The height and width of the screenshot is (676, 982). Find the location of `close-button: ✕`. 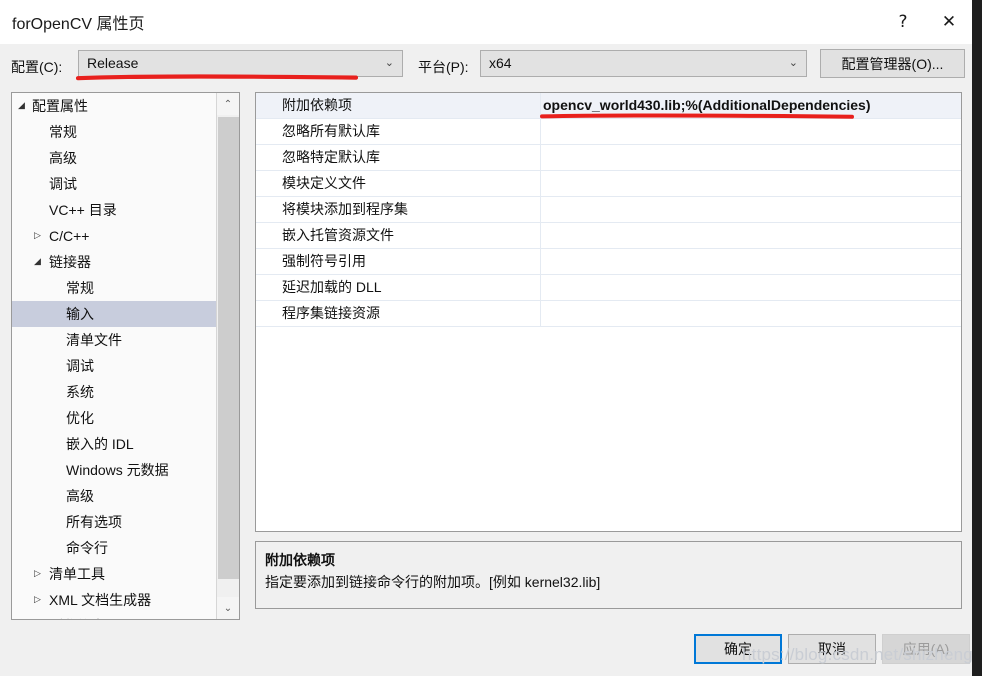

close-button: ✕ is located at coordinates (949, 22).